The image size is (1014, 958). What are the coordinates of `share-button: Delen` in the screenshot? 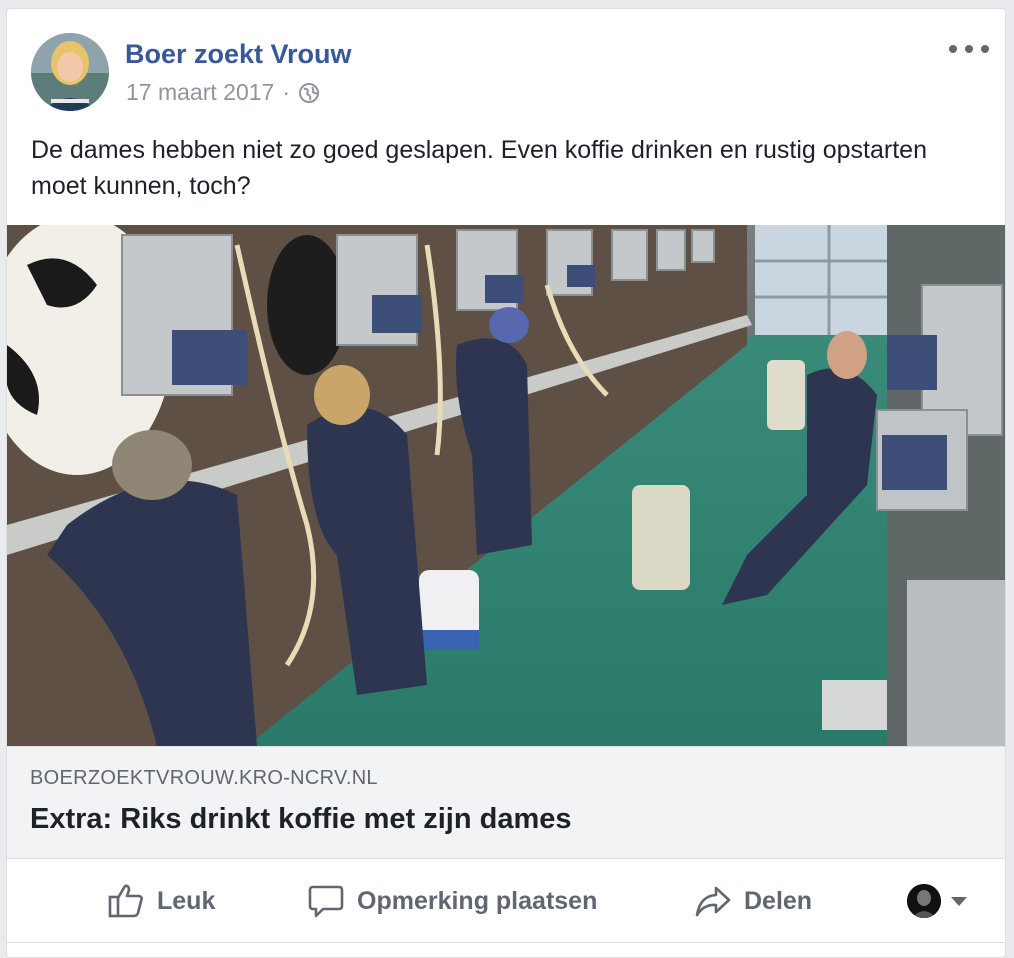 It's located at (753, 901).